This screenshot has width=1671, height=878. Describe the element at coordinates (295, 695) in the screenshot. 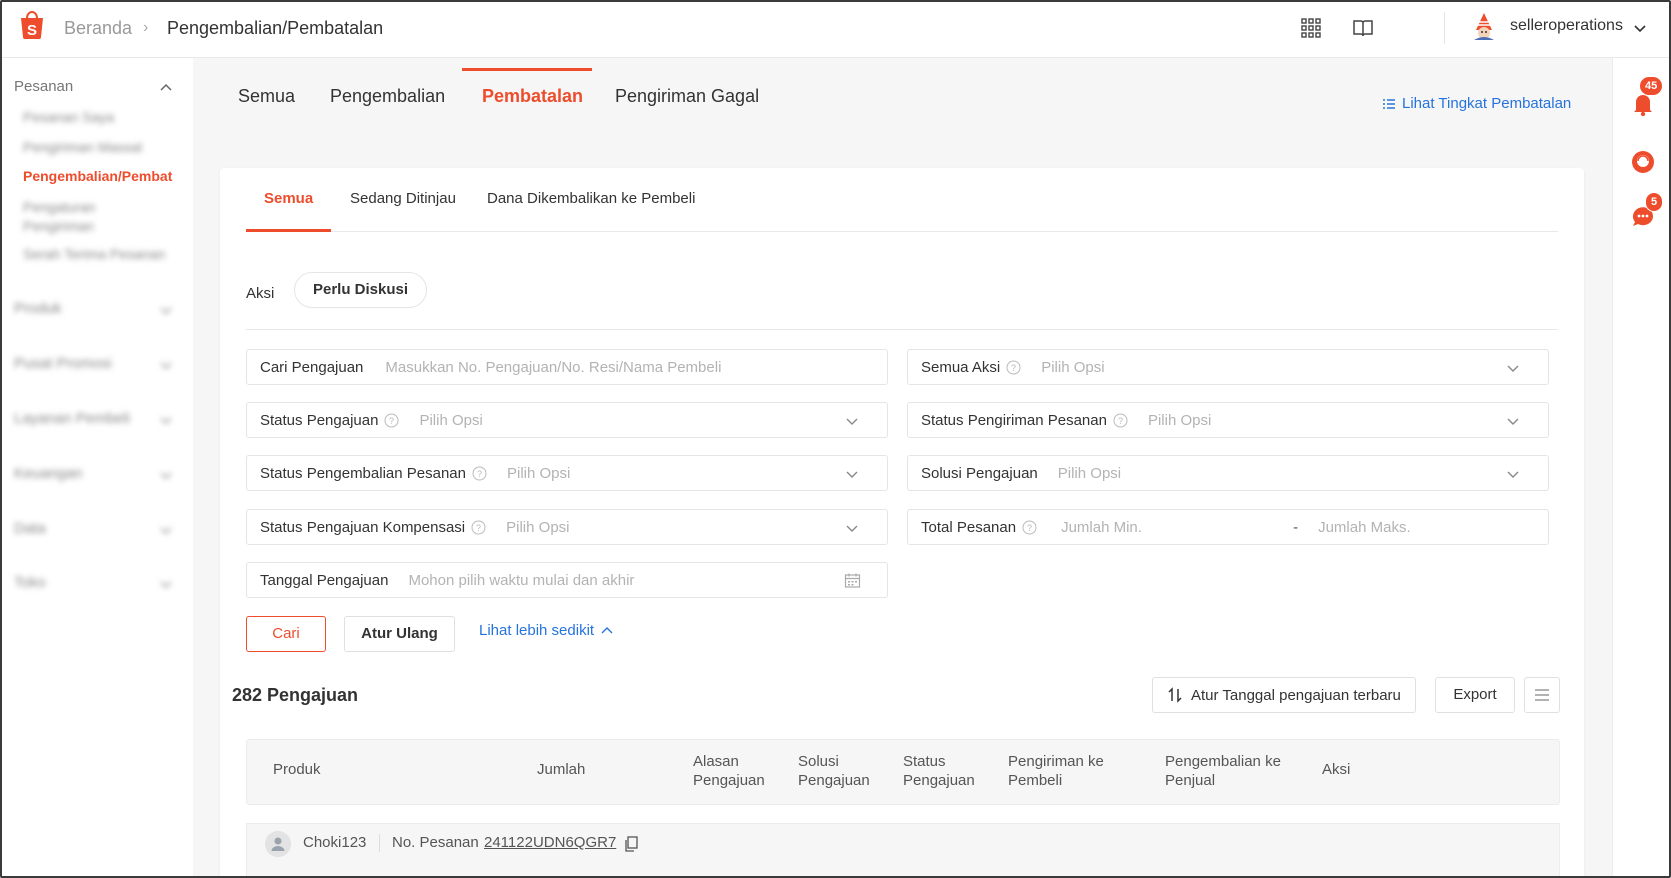

I see `request-count: 282 Pengajuan` at that location.